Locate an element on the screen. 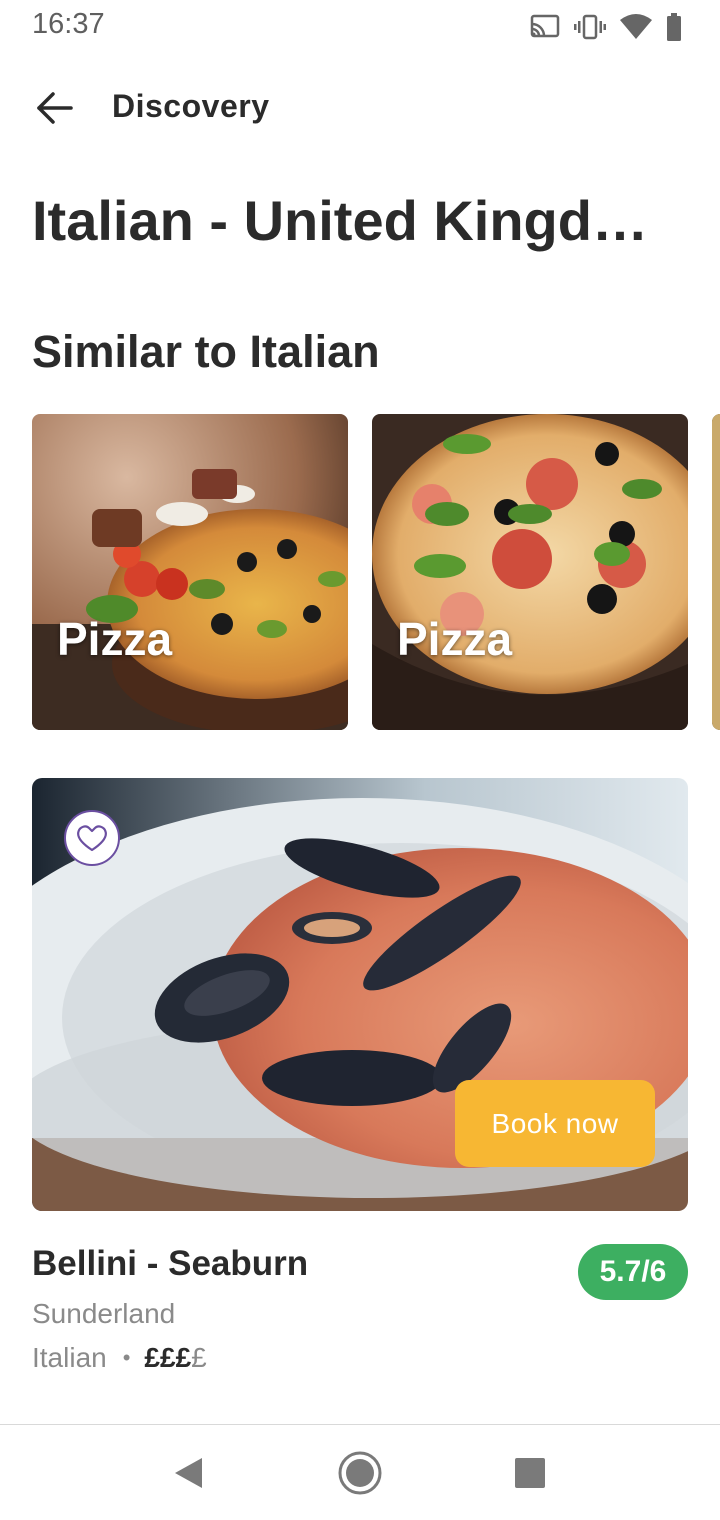  restaurant-name: Bellini - Seaburn is located at coordinates (170, 1264).